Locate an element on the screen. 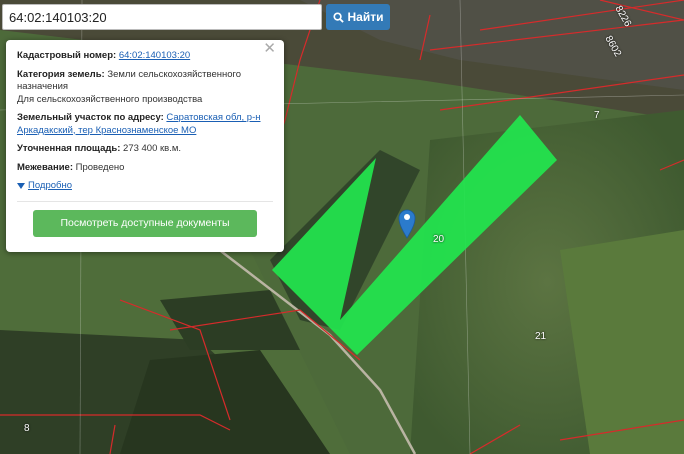  area-row: Уточненная площадь: 273 400 кв.м. is located at coordinates (145, 149).